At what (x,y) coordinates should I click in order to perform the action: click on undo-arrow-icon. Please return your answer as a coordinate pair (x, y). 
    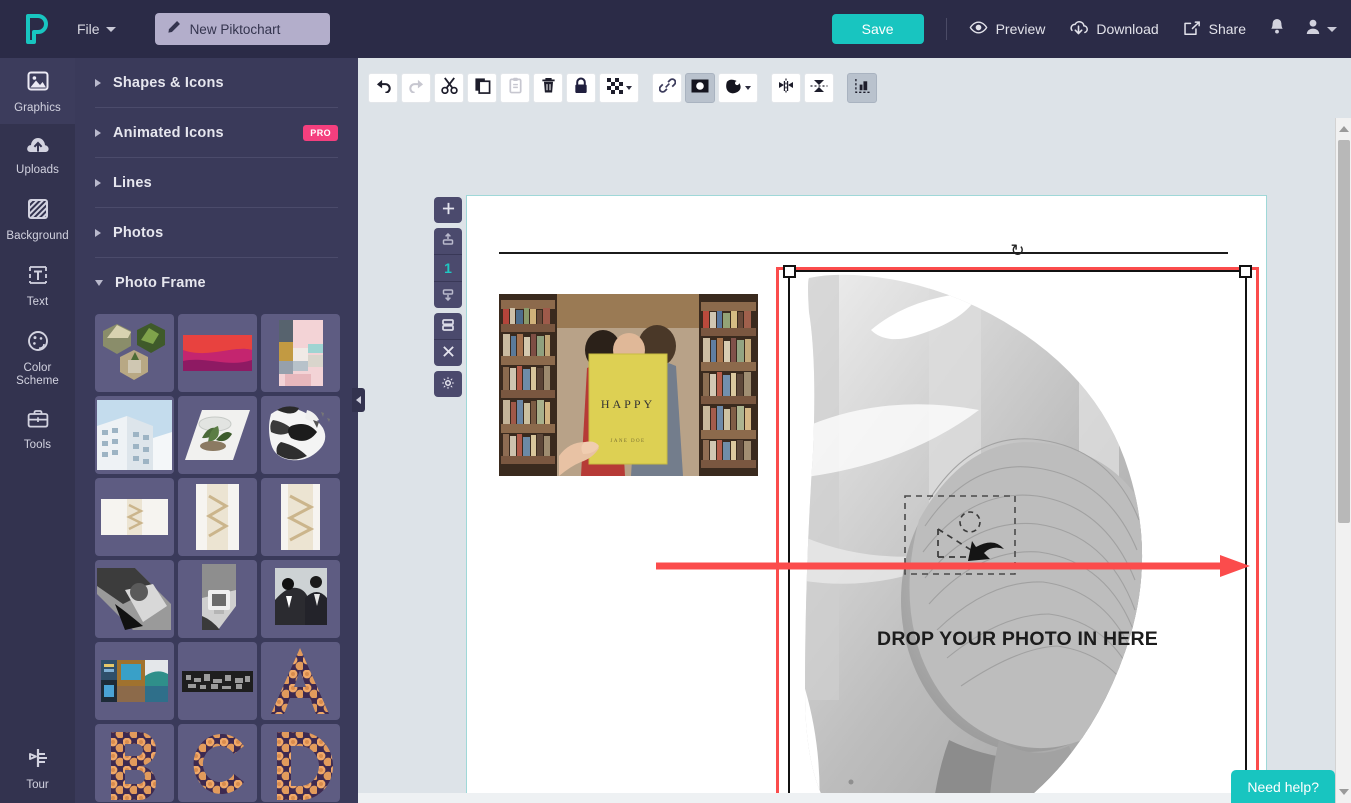
    Looking at the image, I should click on (383, 88).